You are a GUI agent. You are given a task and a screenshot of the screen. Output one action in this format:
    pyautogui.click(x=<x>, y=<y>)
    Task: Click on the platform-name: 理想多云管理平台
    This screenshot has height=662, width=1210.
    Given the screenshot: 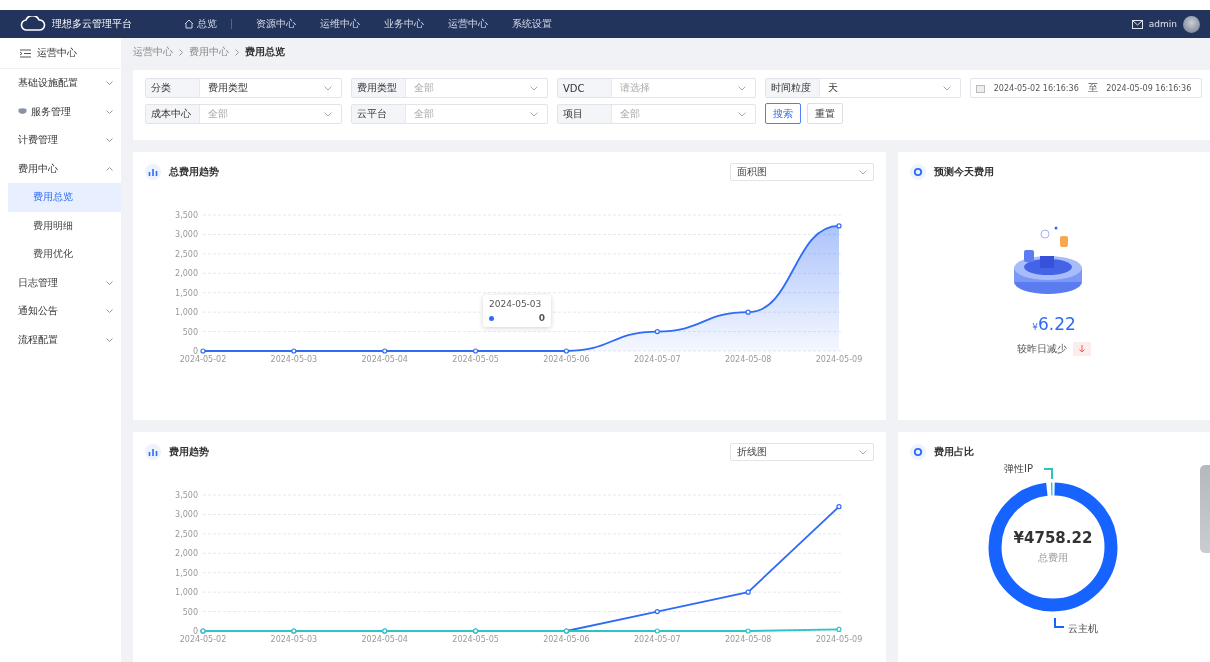 What is the action you would take?
    pyautogui.click(x=92, y=24)
    